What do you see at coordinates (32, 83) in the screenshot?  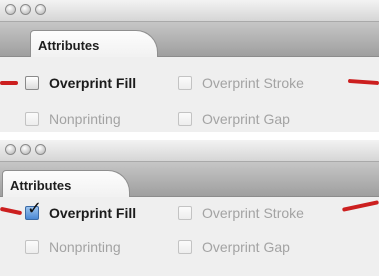 I see `overprint-fill-checkbox` at bounding box center [32, 83].